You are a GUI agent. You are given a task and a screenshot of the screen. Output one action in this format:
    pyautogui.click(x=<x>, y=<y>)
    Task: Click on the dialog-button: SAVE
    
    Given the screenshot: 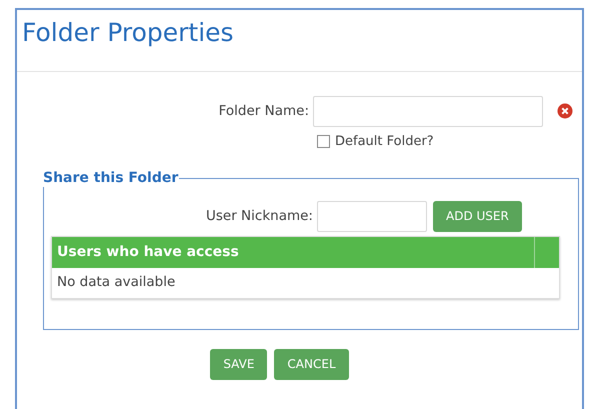 What is the action you would take?
    pyautogui.click(x=239, y=364)
    